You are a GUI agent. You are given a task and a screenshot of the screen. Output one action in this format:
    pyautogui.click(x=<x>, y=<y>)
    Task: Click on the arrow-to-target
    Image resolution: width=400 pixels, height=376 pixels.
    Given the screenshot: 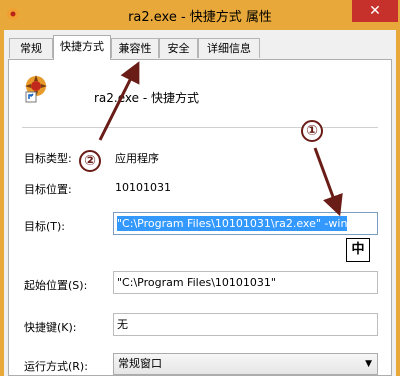 What is the action you would take?
    pyautogui.click(x=328, y=182)
    